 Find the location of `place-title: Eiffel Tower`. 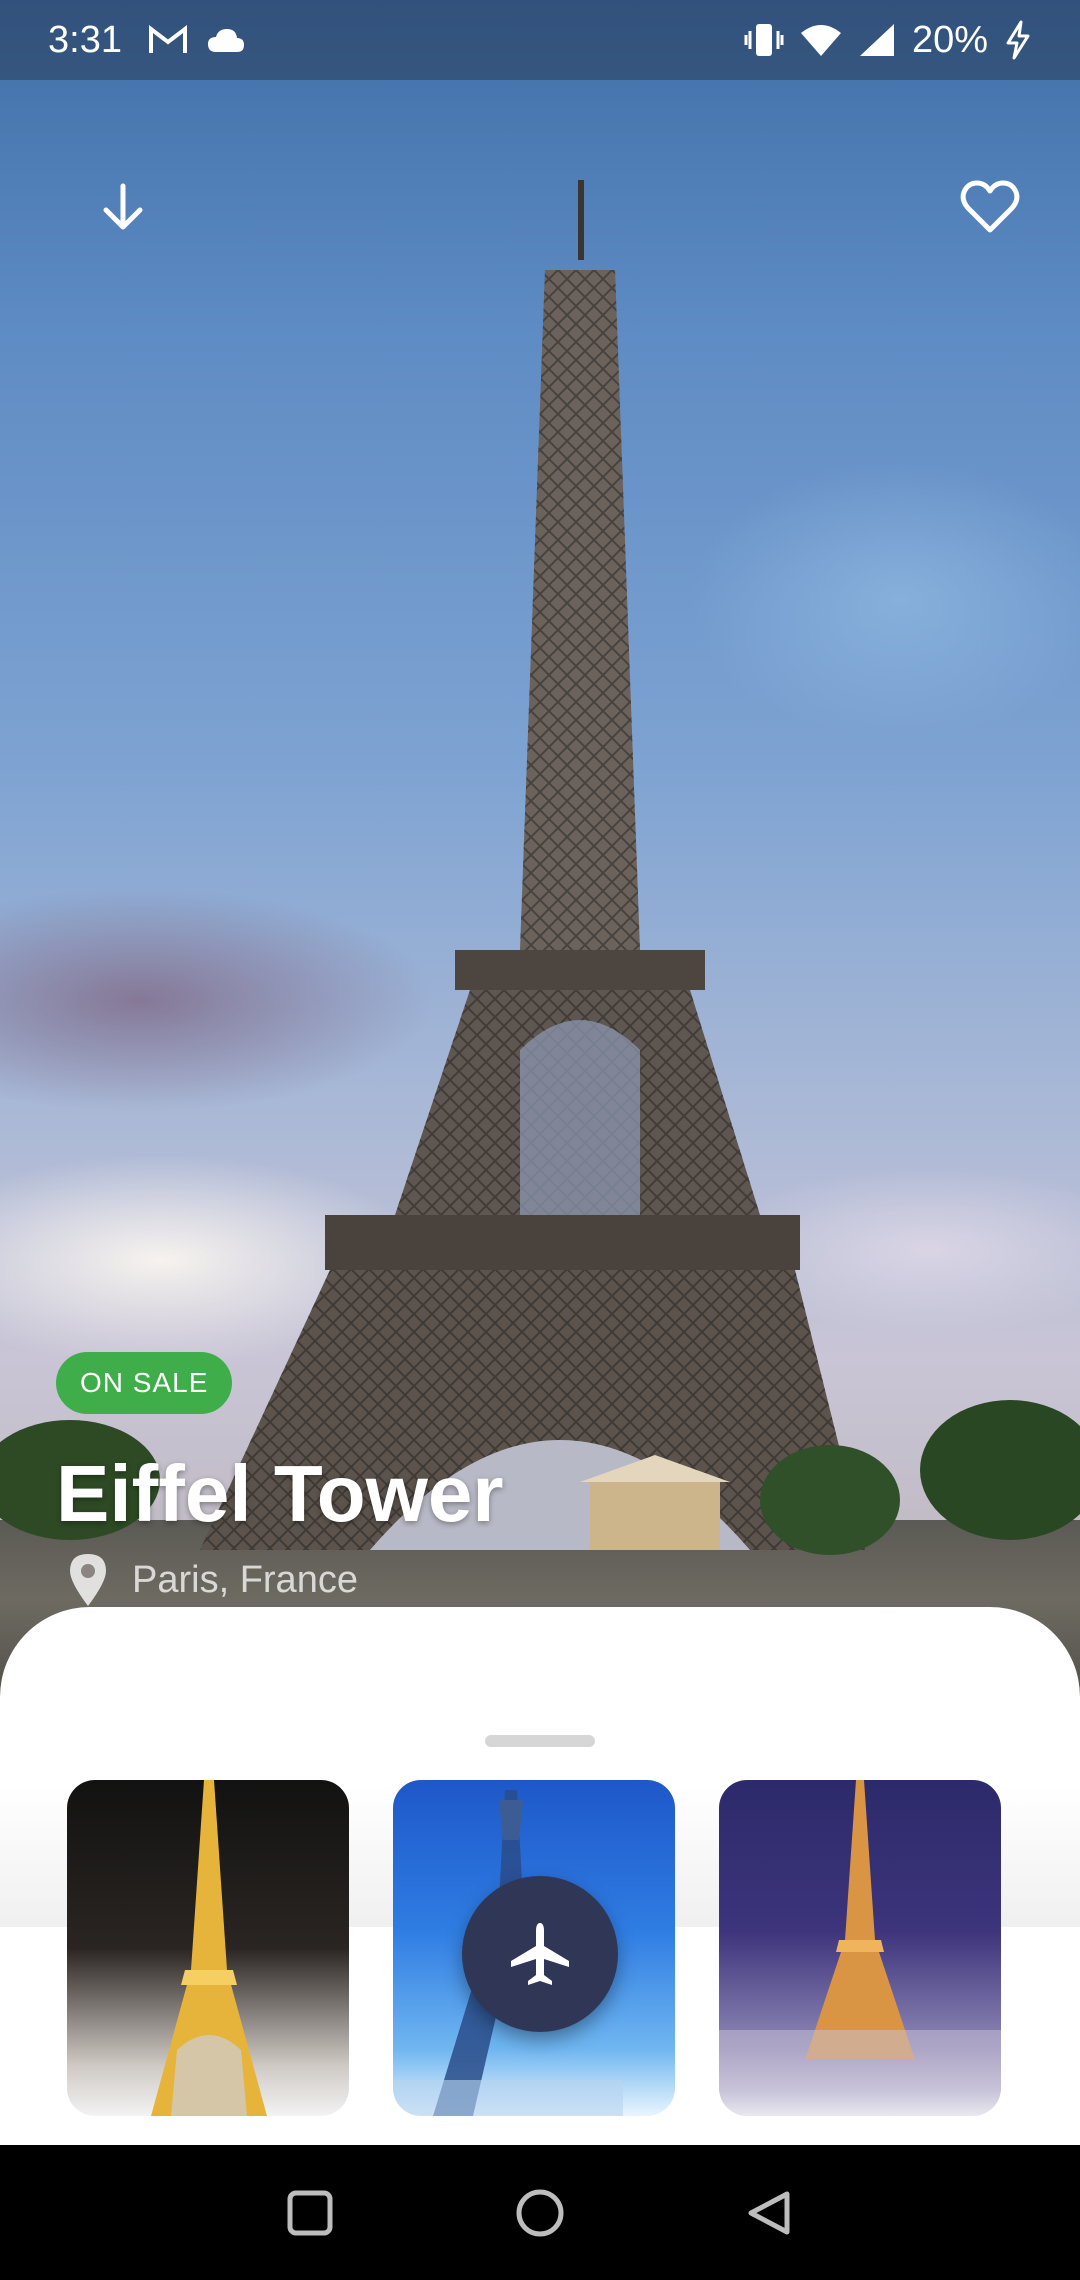

place-title: Eiffel Tower is located at coordinates (280, 1493).